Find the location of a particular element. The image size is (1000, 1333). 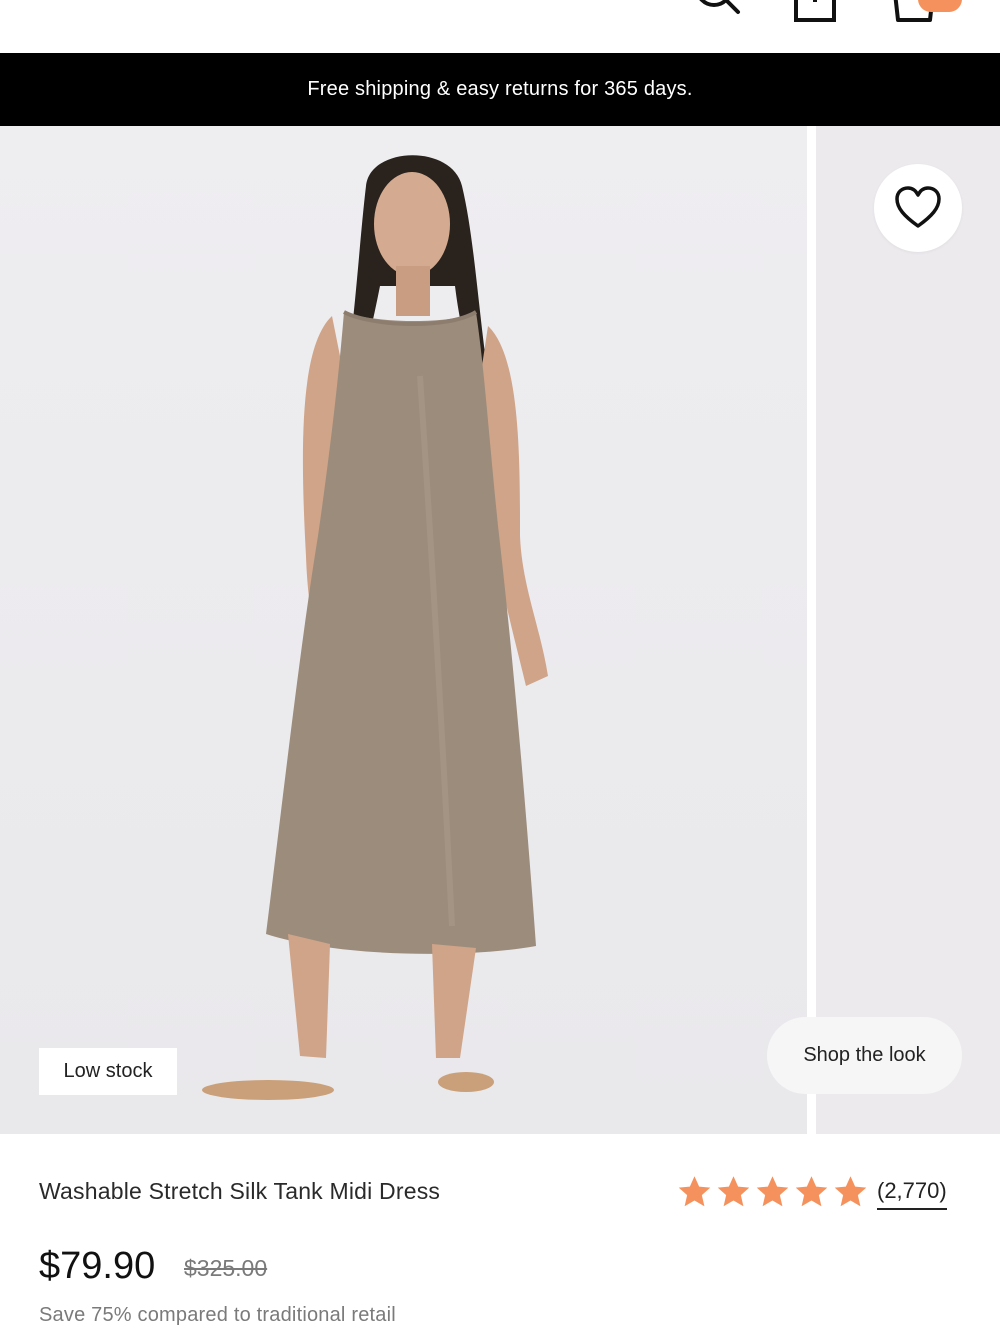

arrow-left-icon is located at coordinates (65, 12).